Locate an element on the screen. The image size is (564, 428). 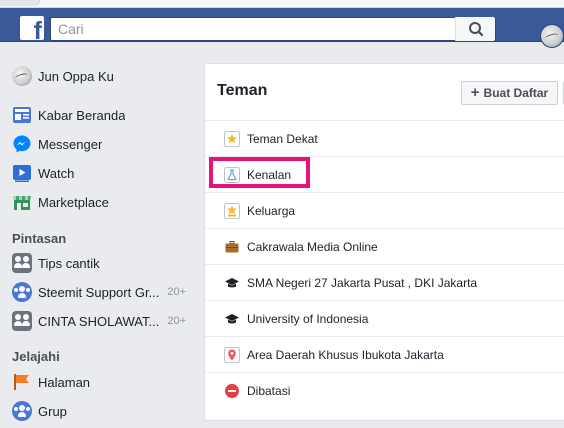
search-box is located at coordinates (273, 29).